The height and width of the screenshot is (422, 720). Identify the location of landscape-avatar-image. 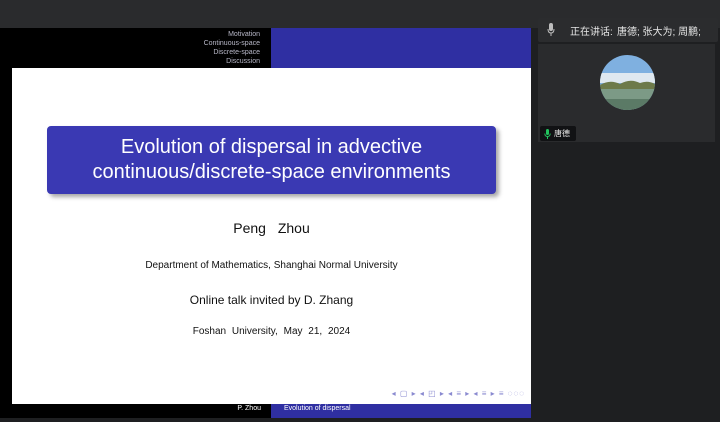
(627, 82).